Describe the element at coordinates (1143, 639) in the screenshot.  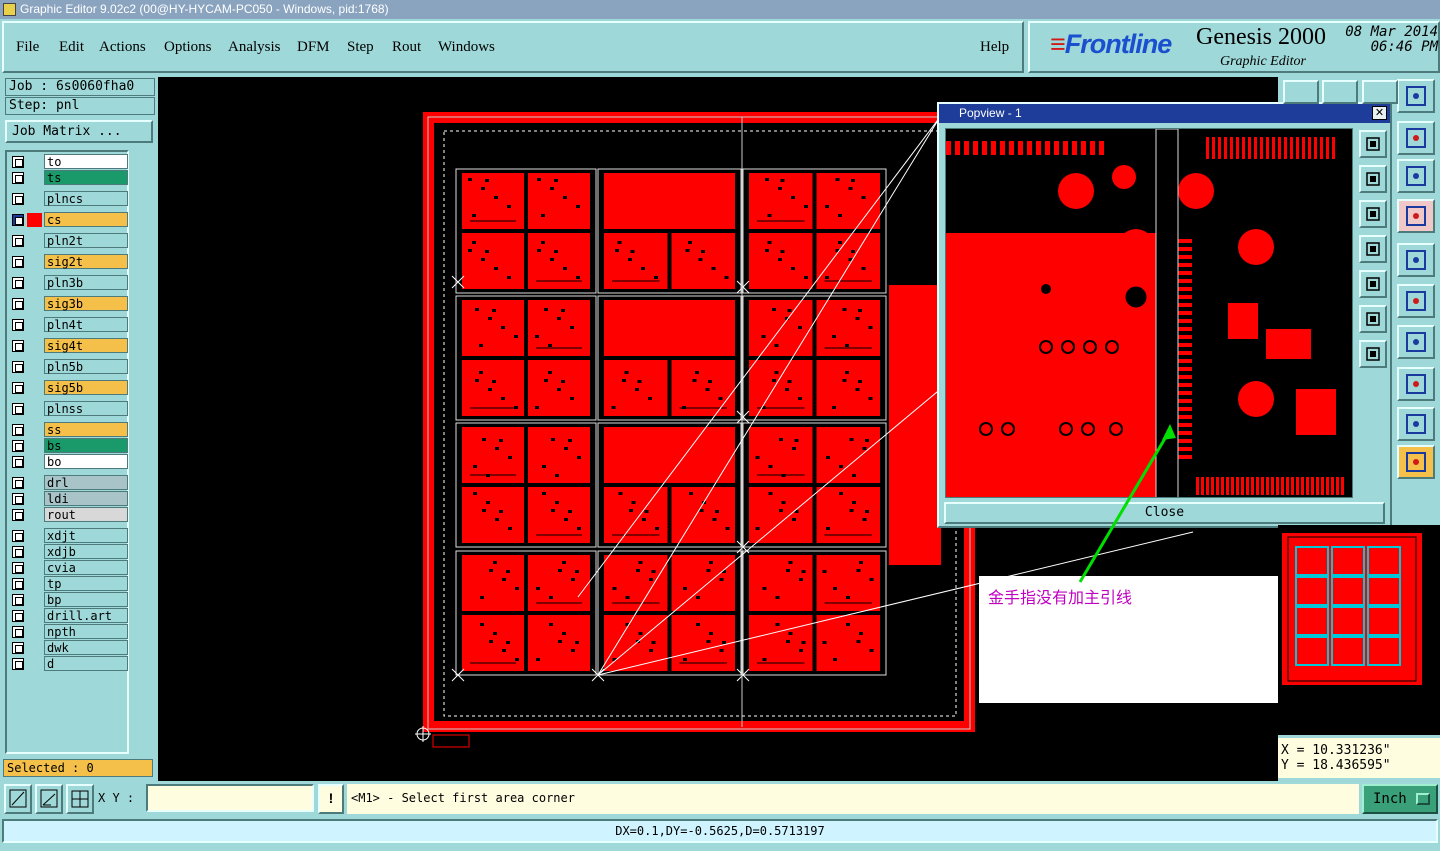
I see `annotation-note: 金手指没有加主引线` at that location.